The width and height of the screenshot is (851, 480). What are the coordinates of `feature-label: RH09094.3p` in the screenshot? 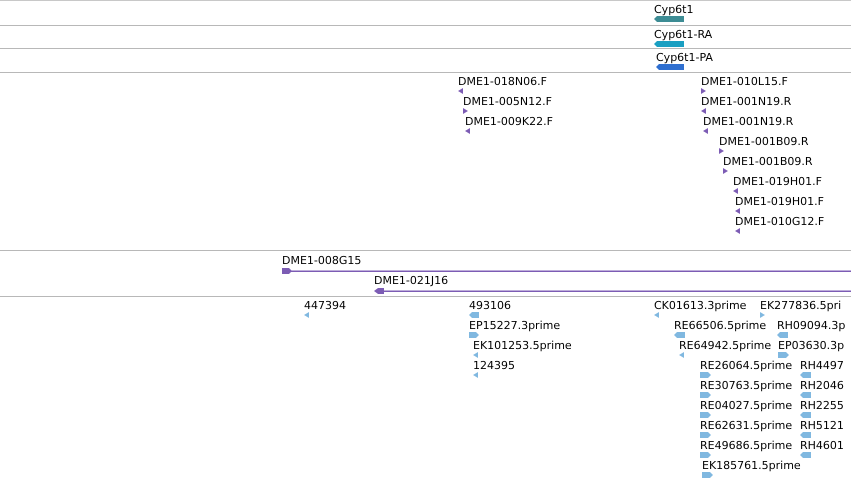 It's located at (811, 325).